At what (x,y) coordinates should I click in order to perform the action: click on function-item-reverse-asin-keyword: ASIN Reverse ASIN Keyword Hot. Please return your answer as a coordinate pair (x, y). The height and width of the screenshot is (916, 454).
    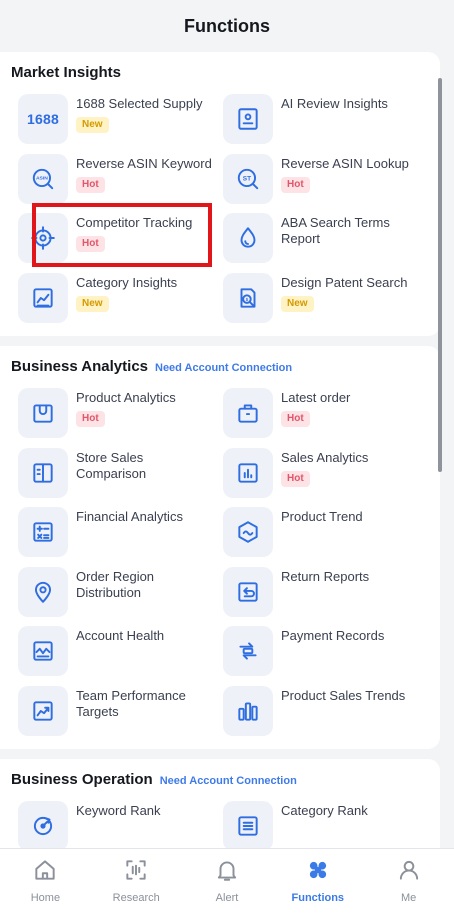
    Looking at the image, I should click on (113, 180).